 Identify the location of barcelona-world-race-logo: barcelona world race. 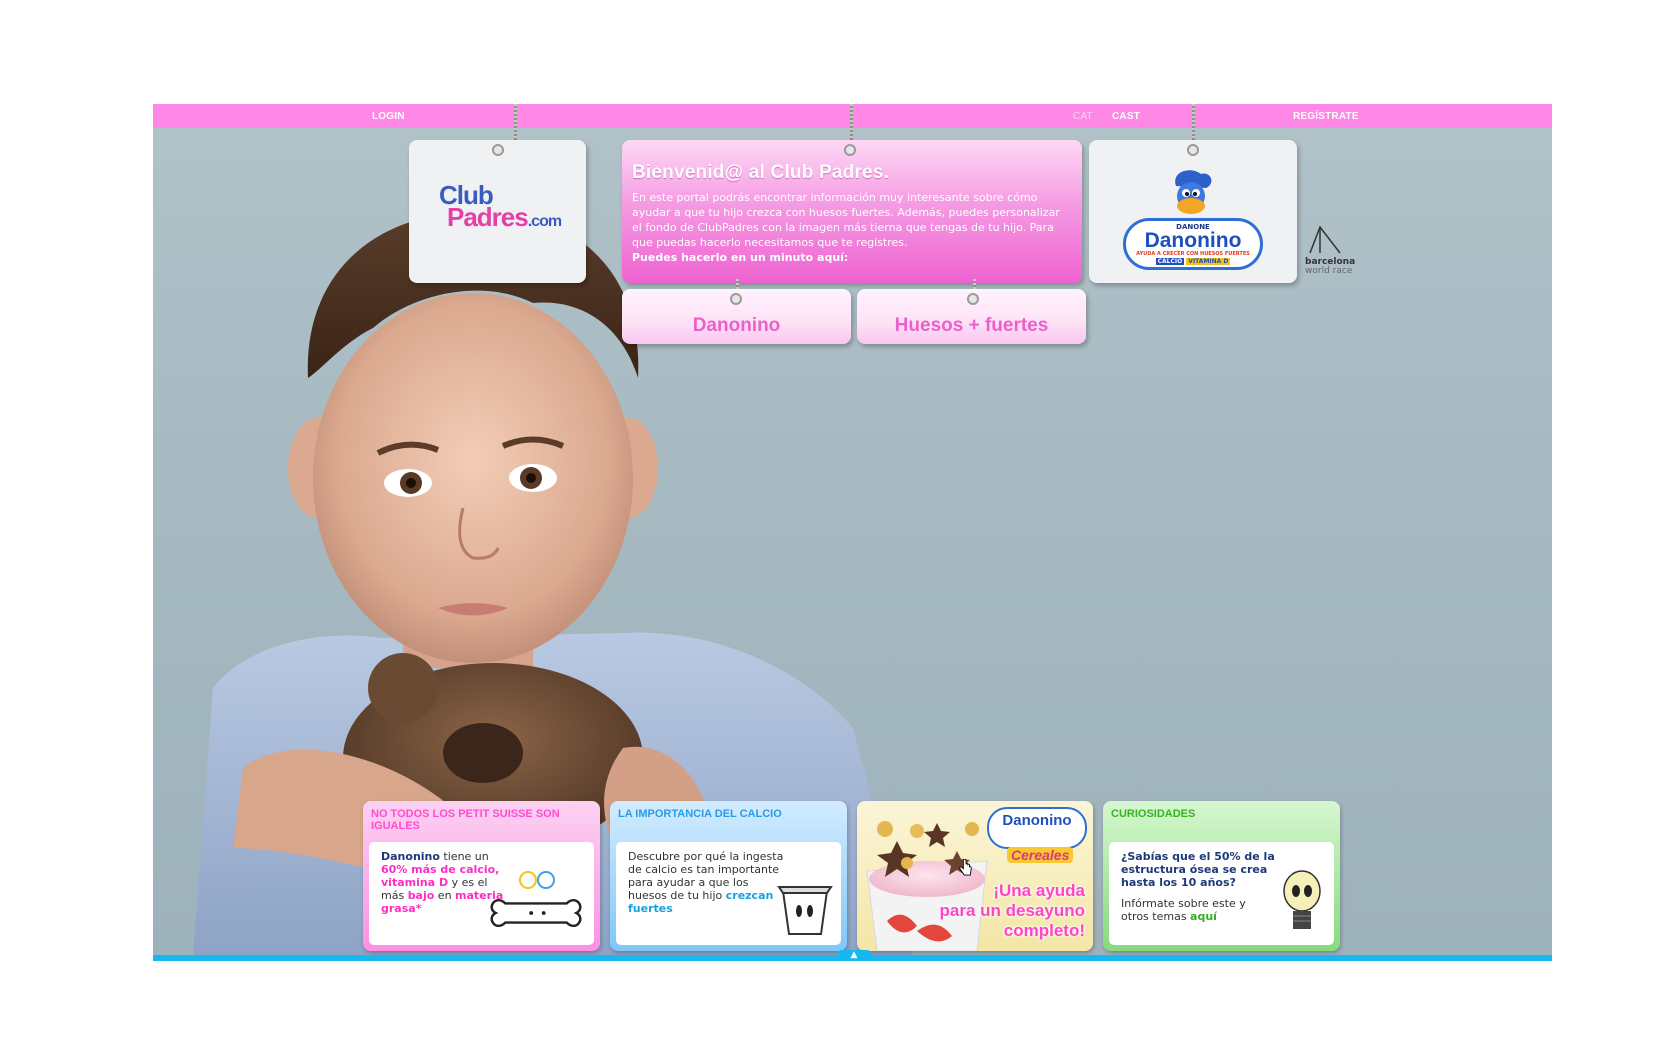
(1334, 253).